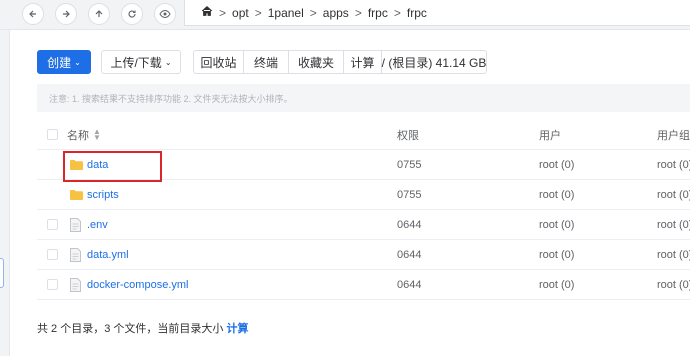  Describe the element at coordinates (437, 13) in the screenshot. I see `breadcrumb: > opt > 1panel > apps > frpc > frpc` at that location.